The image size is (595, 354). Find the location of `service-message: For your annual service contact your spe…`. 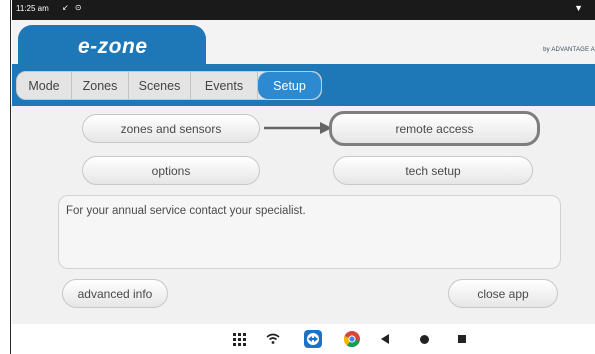

service-message: For your annual service contact your spe… is located at coordinates (186, 211).